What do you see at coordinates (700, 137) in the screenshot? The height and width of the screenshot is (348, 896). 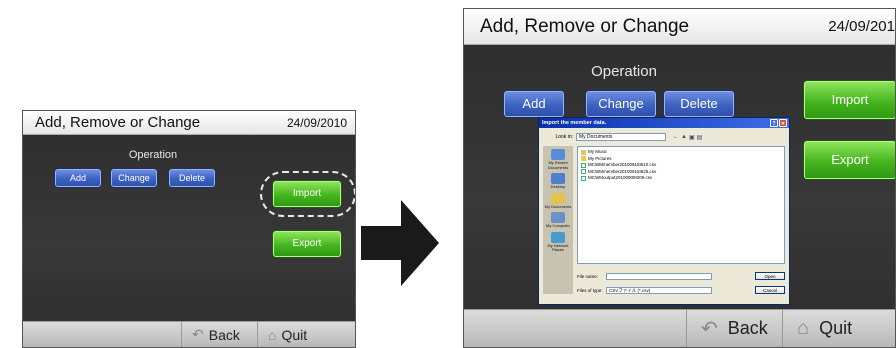 I see `view-menu-icon: ▤` at bounding box center [700, 137].